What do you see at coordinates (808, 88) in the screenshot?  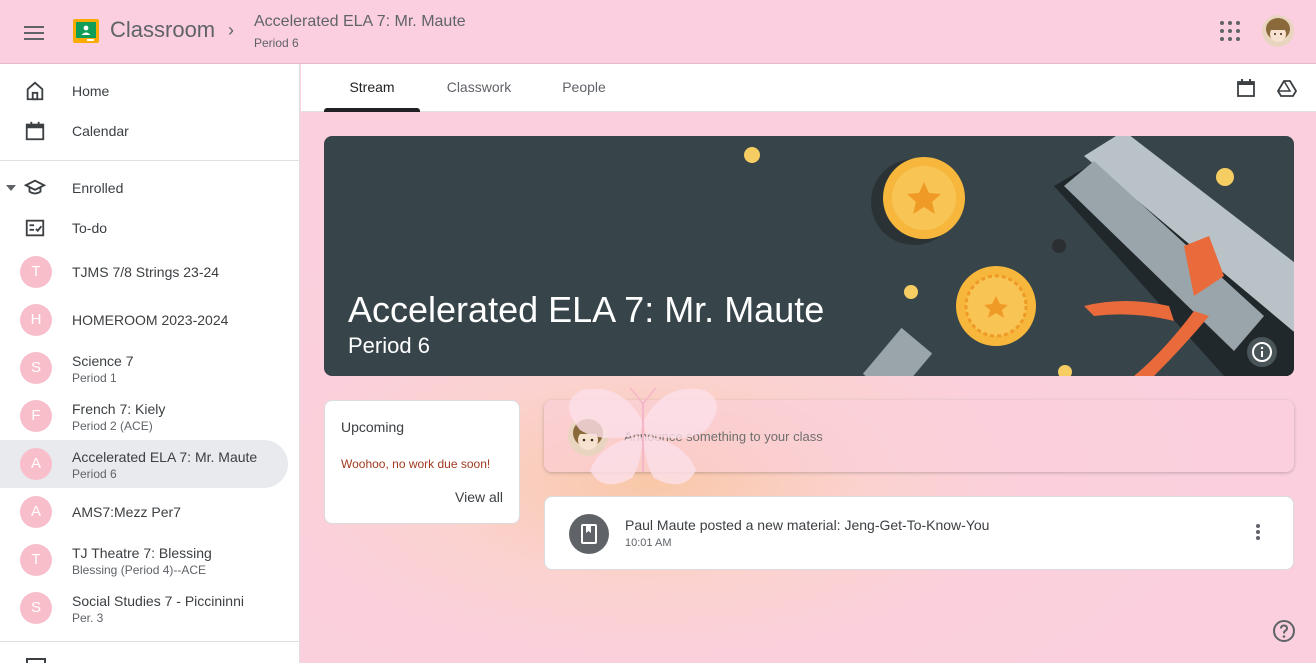 I see `class-tabs-bar: Stream Classwork People` at bounding box center [808, 88].